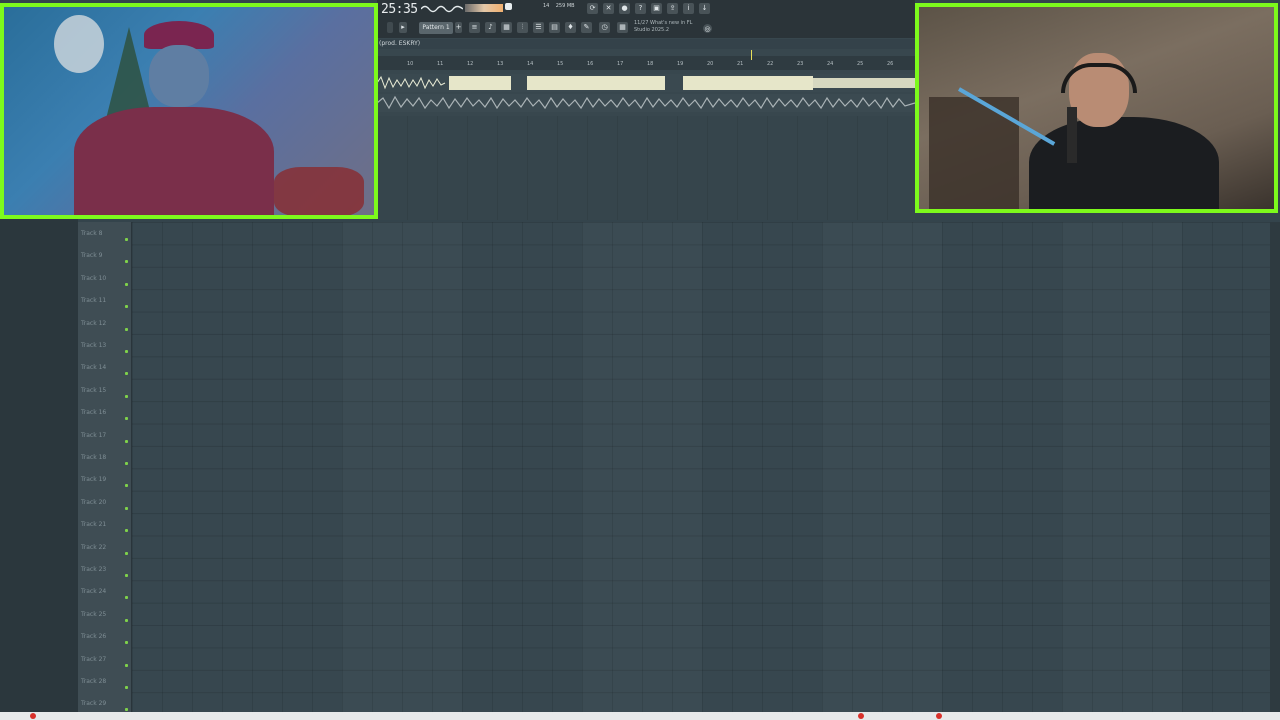 Image resolution: width=1280 pixels, height=720 pixels. Describe the element at coordinates (94, 681) in the screenshot. I see `track-label: Track 28` at that location.